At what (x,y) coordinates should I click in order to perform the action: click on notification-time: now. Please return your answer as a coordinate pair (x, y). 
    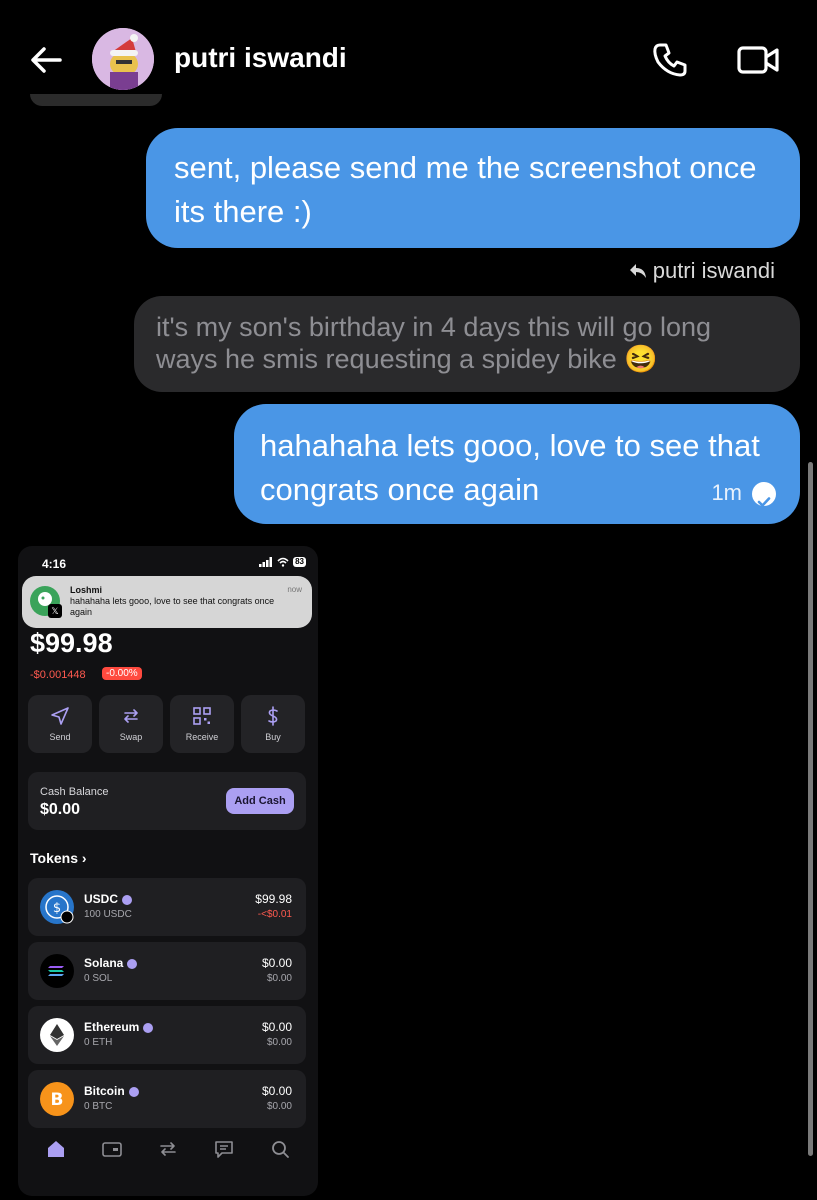
    Looking at the image, I should click on (294, 589).